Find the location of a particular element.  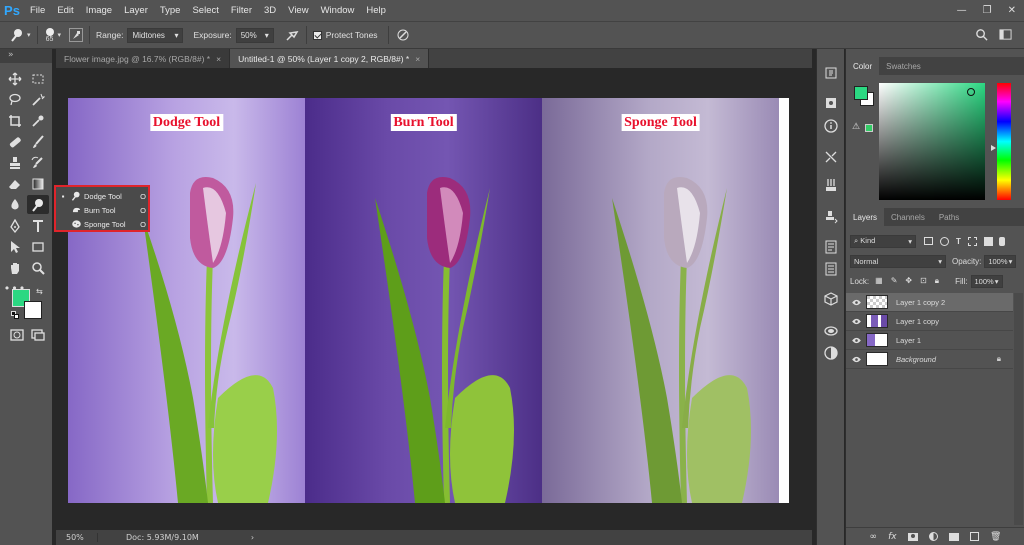

clone-source-button is located at coordinates (831, 217).